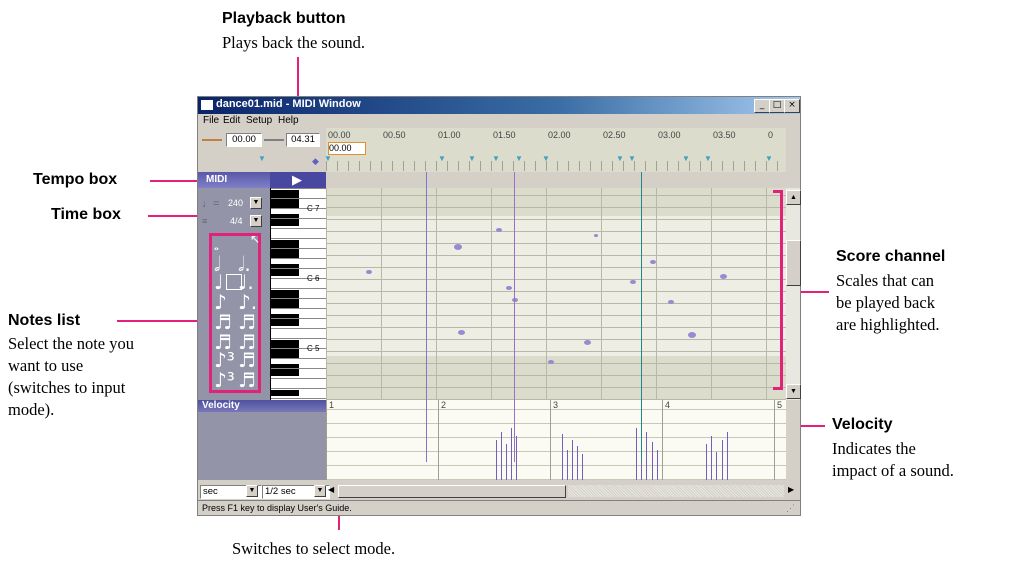 The height and width of the screenshot is (571, 1009). Describe the element at coordinates (223, 322) in the screenshot. I see `sixteenth-note-icon: ♬` at that location.